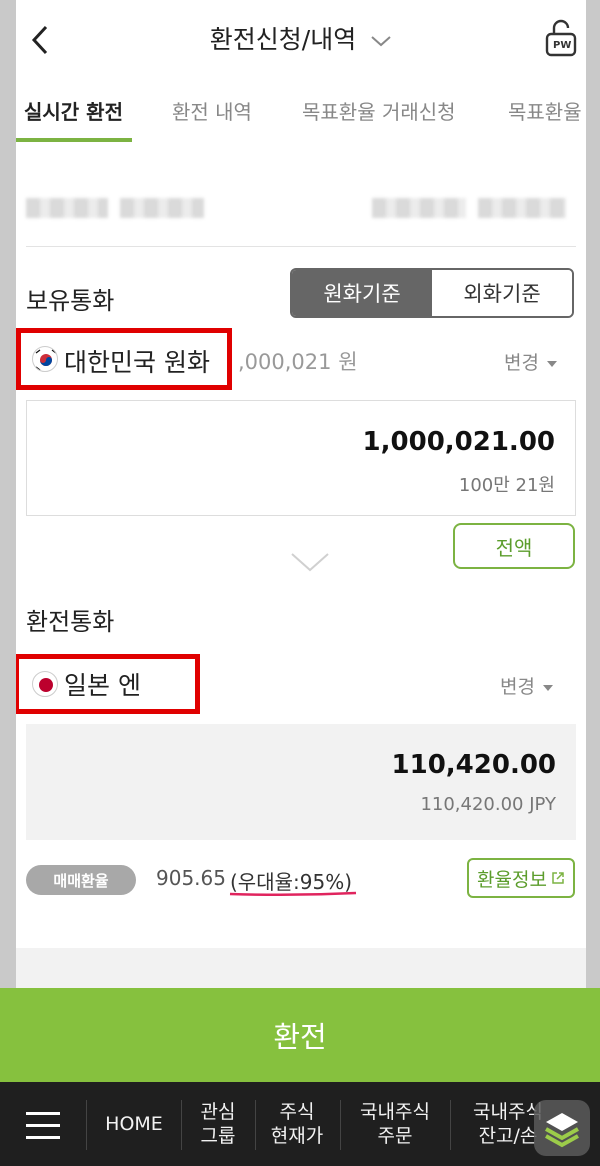  I want to click on nav-domestic-order: 국내주식 주문, so click(395, 1124).